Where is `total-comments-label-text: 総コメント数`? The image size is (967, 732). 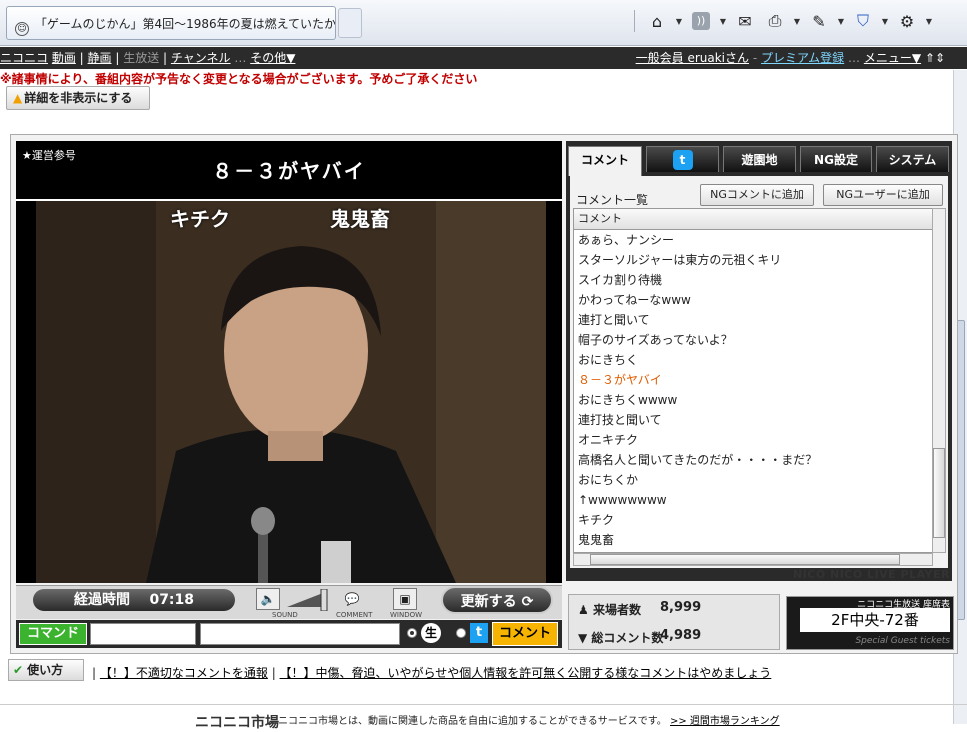 total-comments-label-text: 総コメント数 is located at coordinates (627, 638).